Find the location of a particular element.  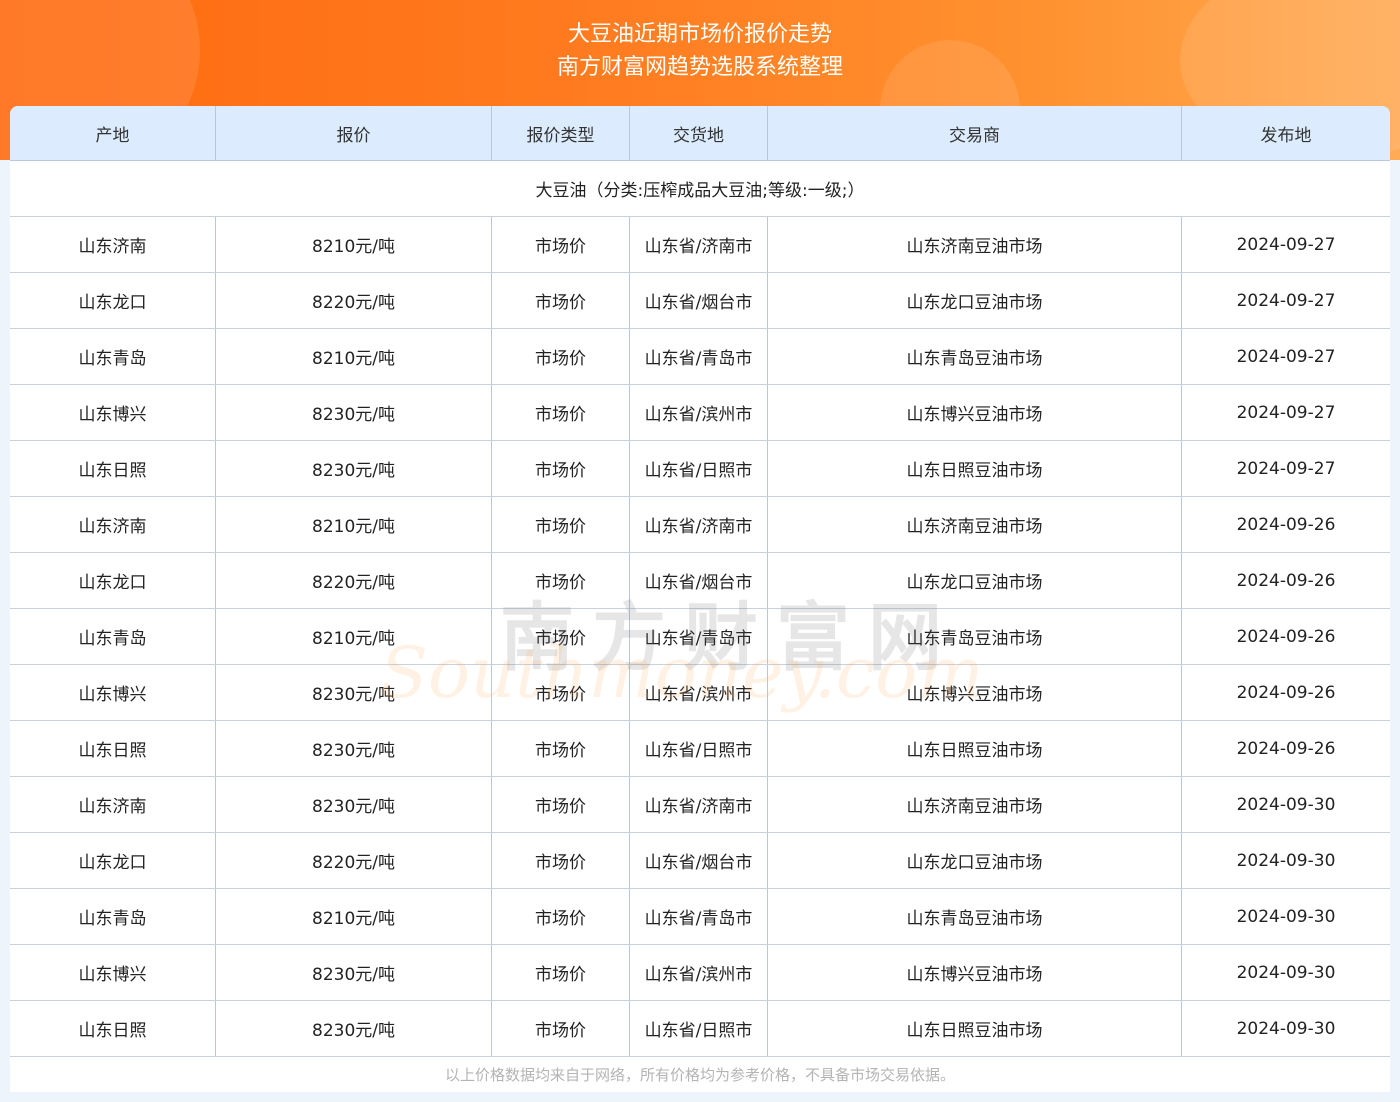

table-row: 山东济南 8210元/吨 市场价 山东省/济南市 山东济南豆油市场 2024-09-26 is located at coordinates (700, 525).